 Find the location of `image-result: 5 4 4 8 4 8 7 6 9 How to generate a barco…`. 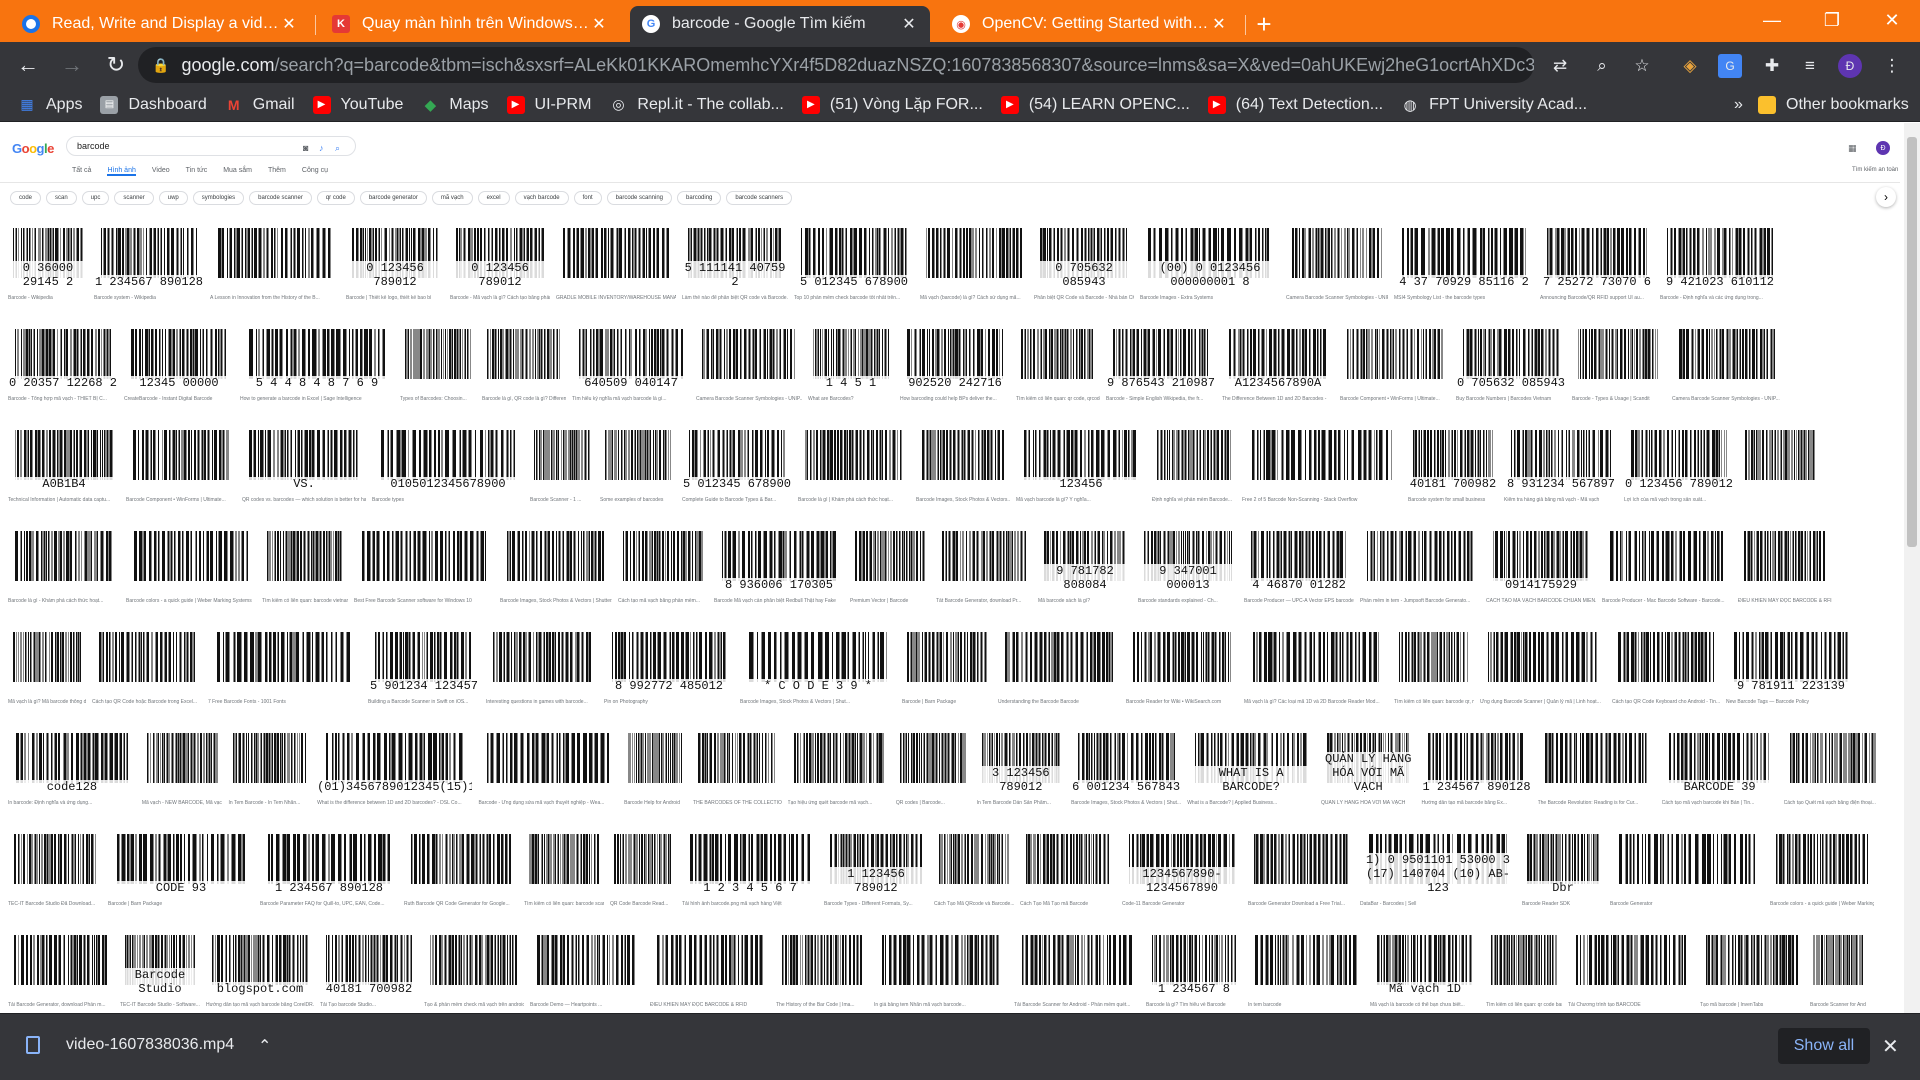

image-result: 5 4 4 8 4 8 7 6 9 How to generate a barco… is located at coordinates (317, 364).